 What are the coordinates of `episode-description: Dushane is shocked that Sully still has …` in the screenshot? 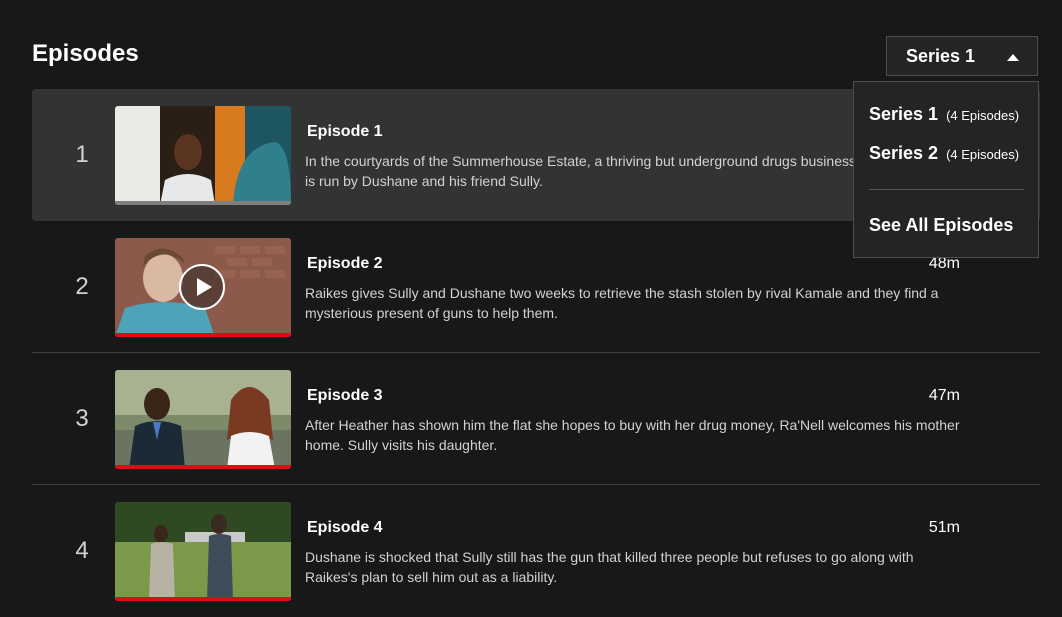 It's located at (609, 567).